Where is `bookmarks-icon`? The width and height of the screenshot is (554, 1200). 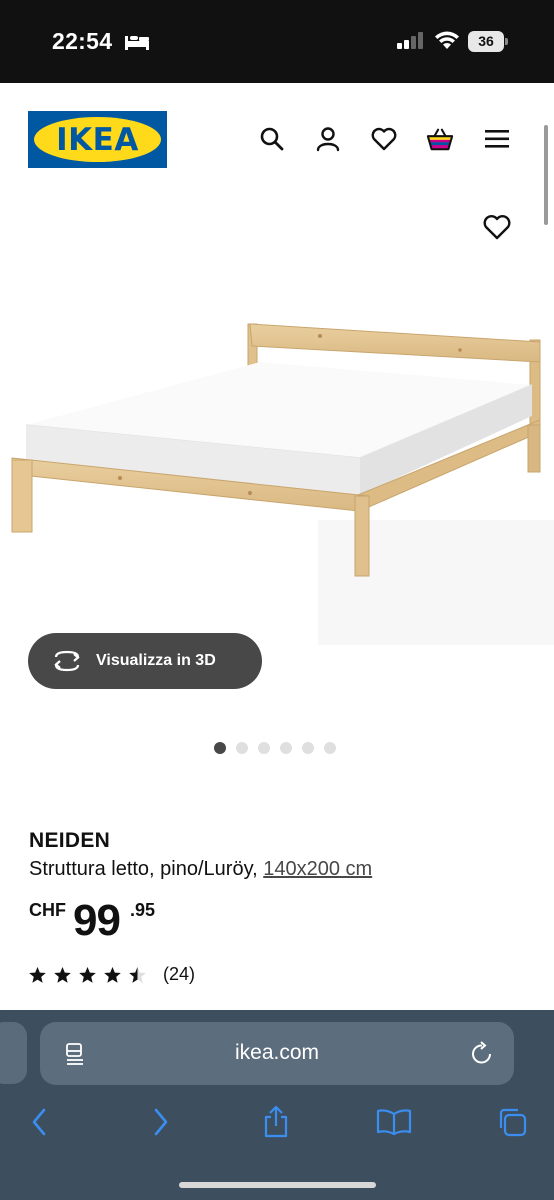 bookmarks-icon is located at coordinates (394, 1122).